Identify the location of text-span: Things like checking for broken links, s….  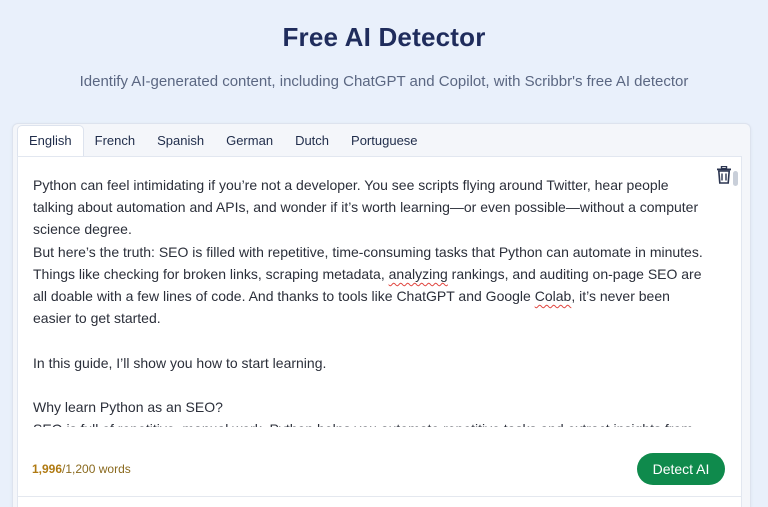
(209, 273).